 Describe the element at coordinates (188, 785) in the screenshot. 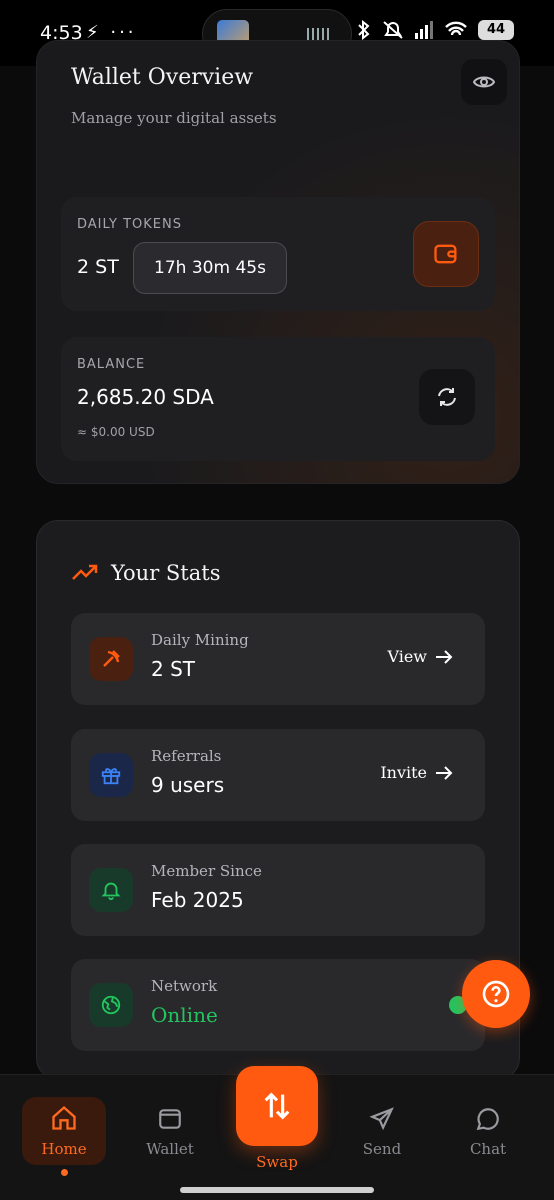

I see `stat-value: 9 users` at that location.